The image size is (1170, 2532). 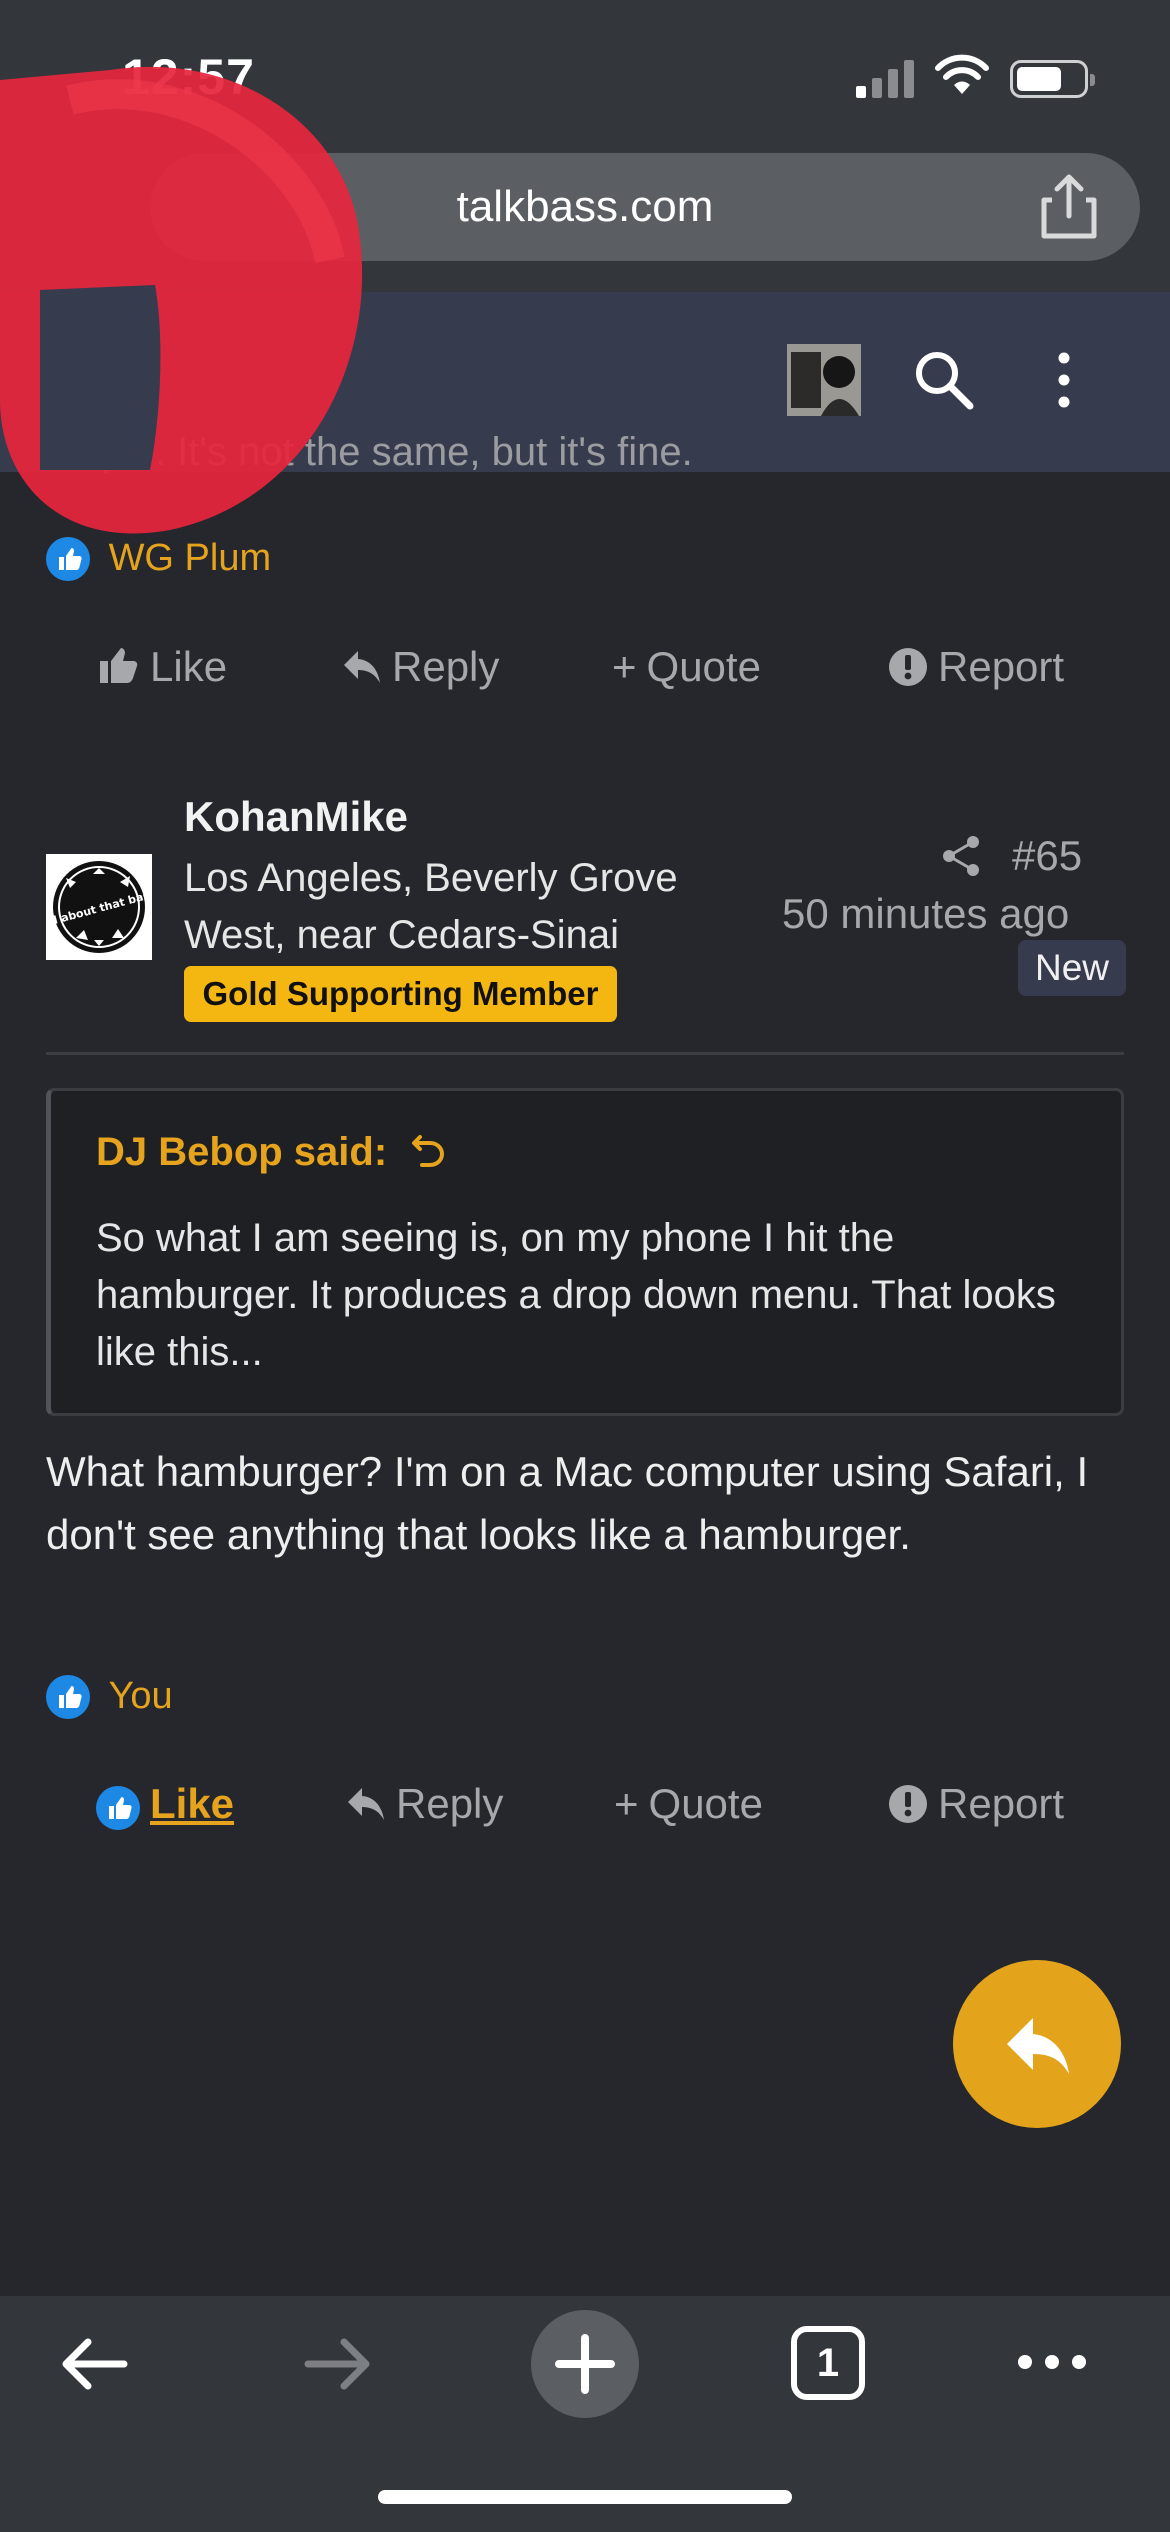 I want to click on post-number: #65, so click(x=1047, y=856).